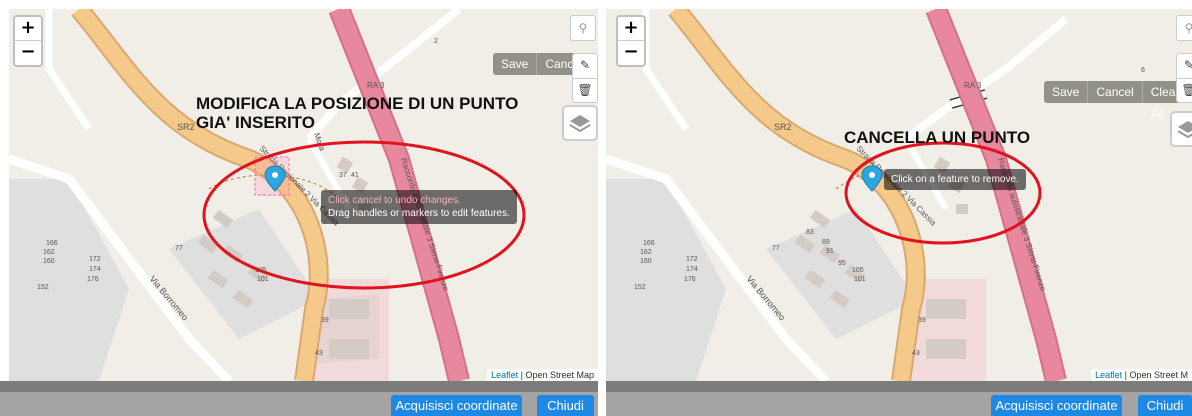 The image size is (1192, 416). I want to click on svg-text: 2, so click(436, 41).